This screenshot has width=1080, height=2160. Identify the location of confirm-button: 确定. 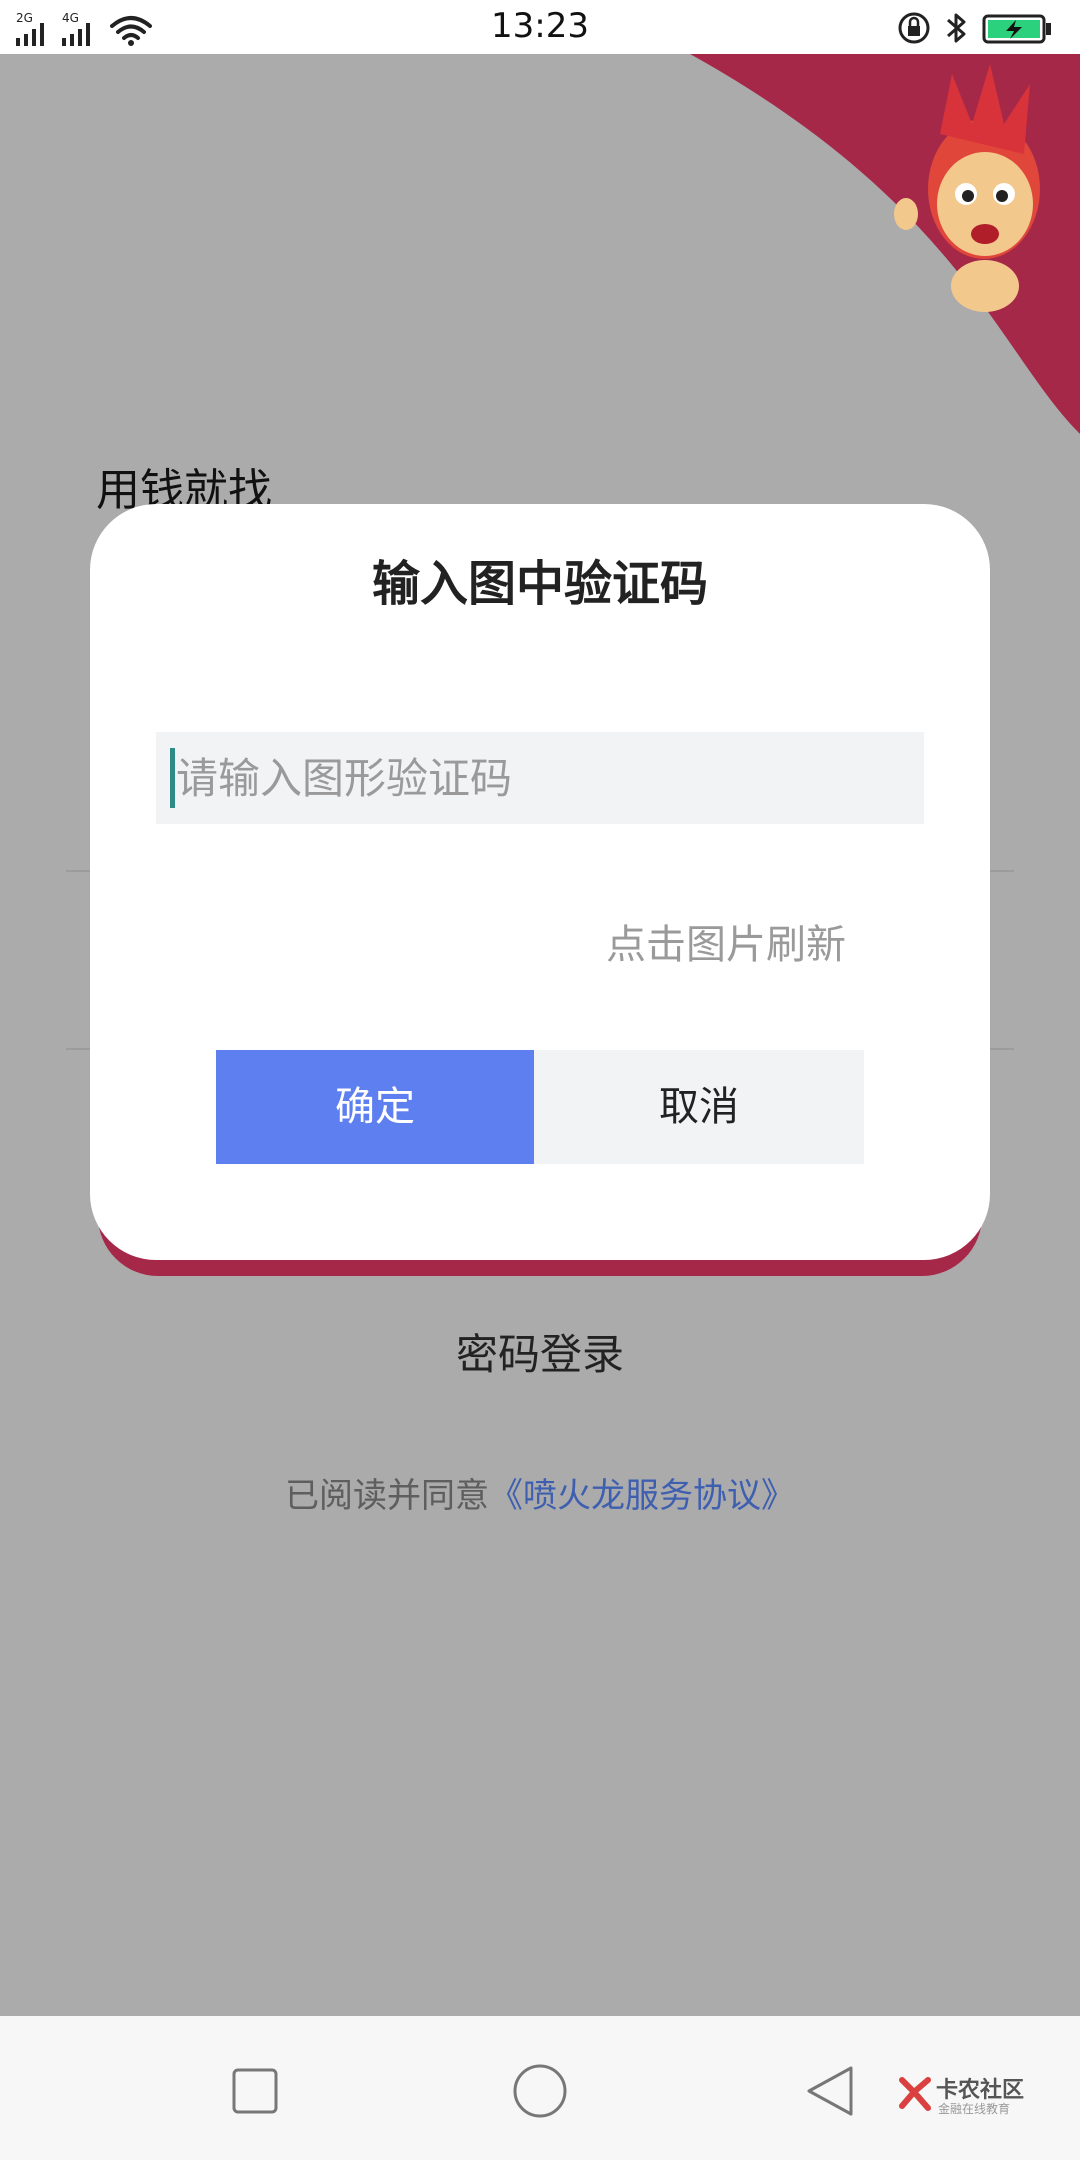
(375, 1107).